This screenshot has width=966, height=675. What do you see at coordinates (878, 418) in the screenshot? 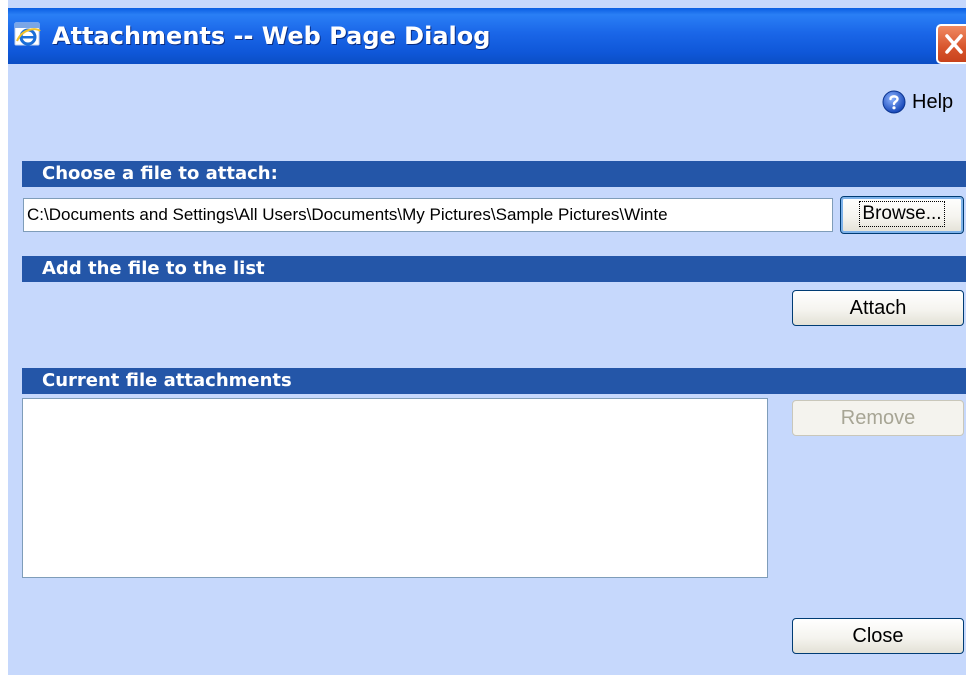
I see `remove-button: Remove` at bounding box center [878, 418].